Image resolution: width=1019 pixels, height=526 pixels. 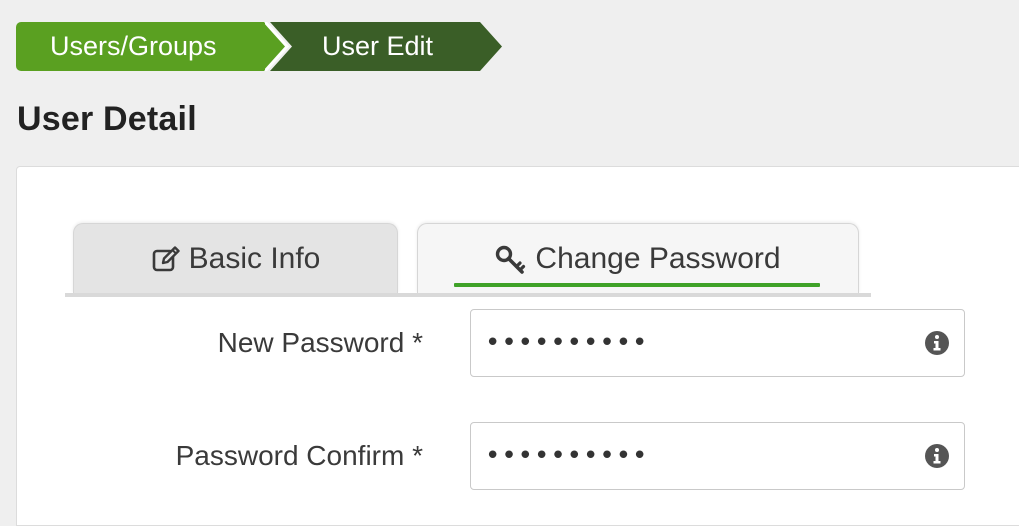 What do you see at coordinates (658, 258) in the screenshot?
I see `tab-change-password-label: Change Password` at bounding box center [658, 258].